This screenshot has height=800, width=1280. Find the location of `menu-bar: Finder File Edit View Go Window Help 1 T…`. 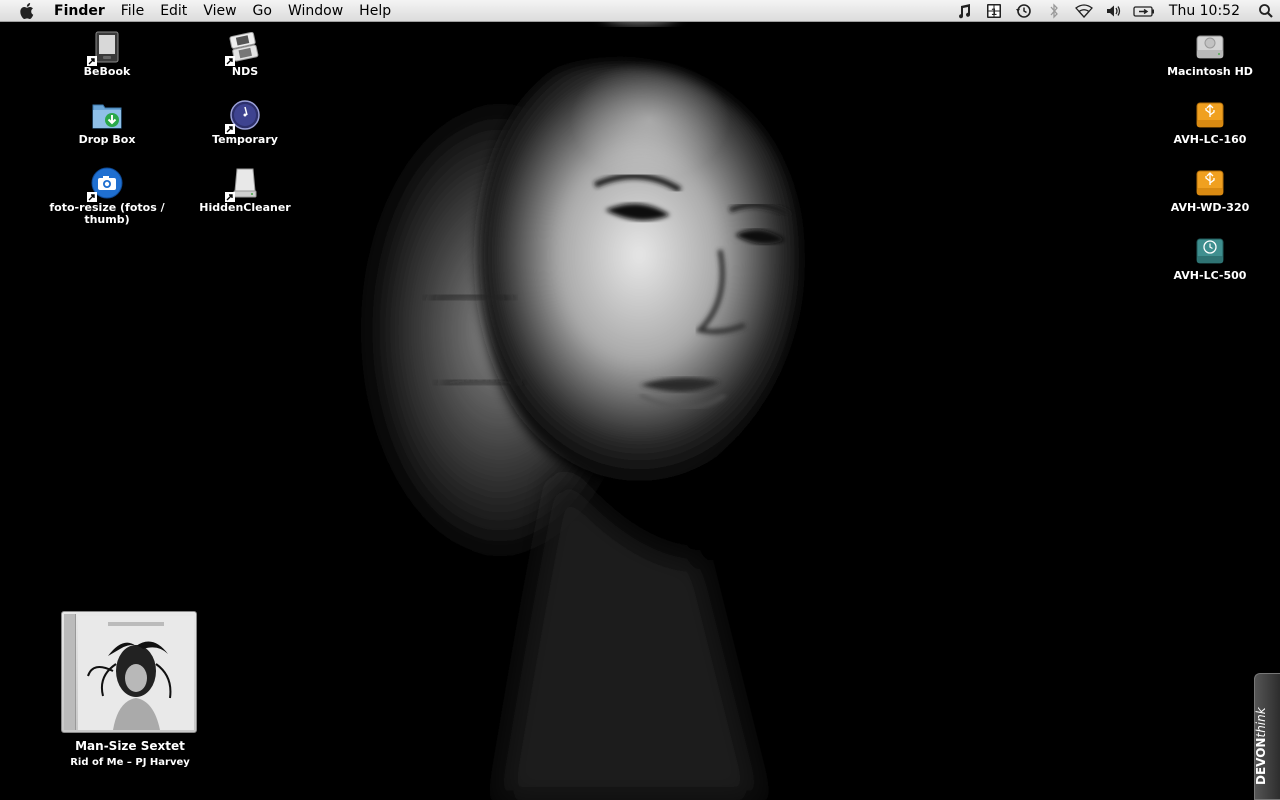

menu-bar: Finder File Edit View Go Window Help 1 T… is located at coordinates (640, 11).